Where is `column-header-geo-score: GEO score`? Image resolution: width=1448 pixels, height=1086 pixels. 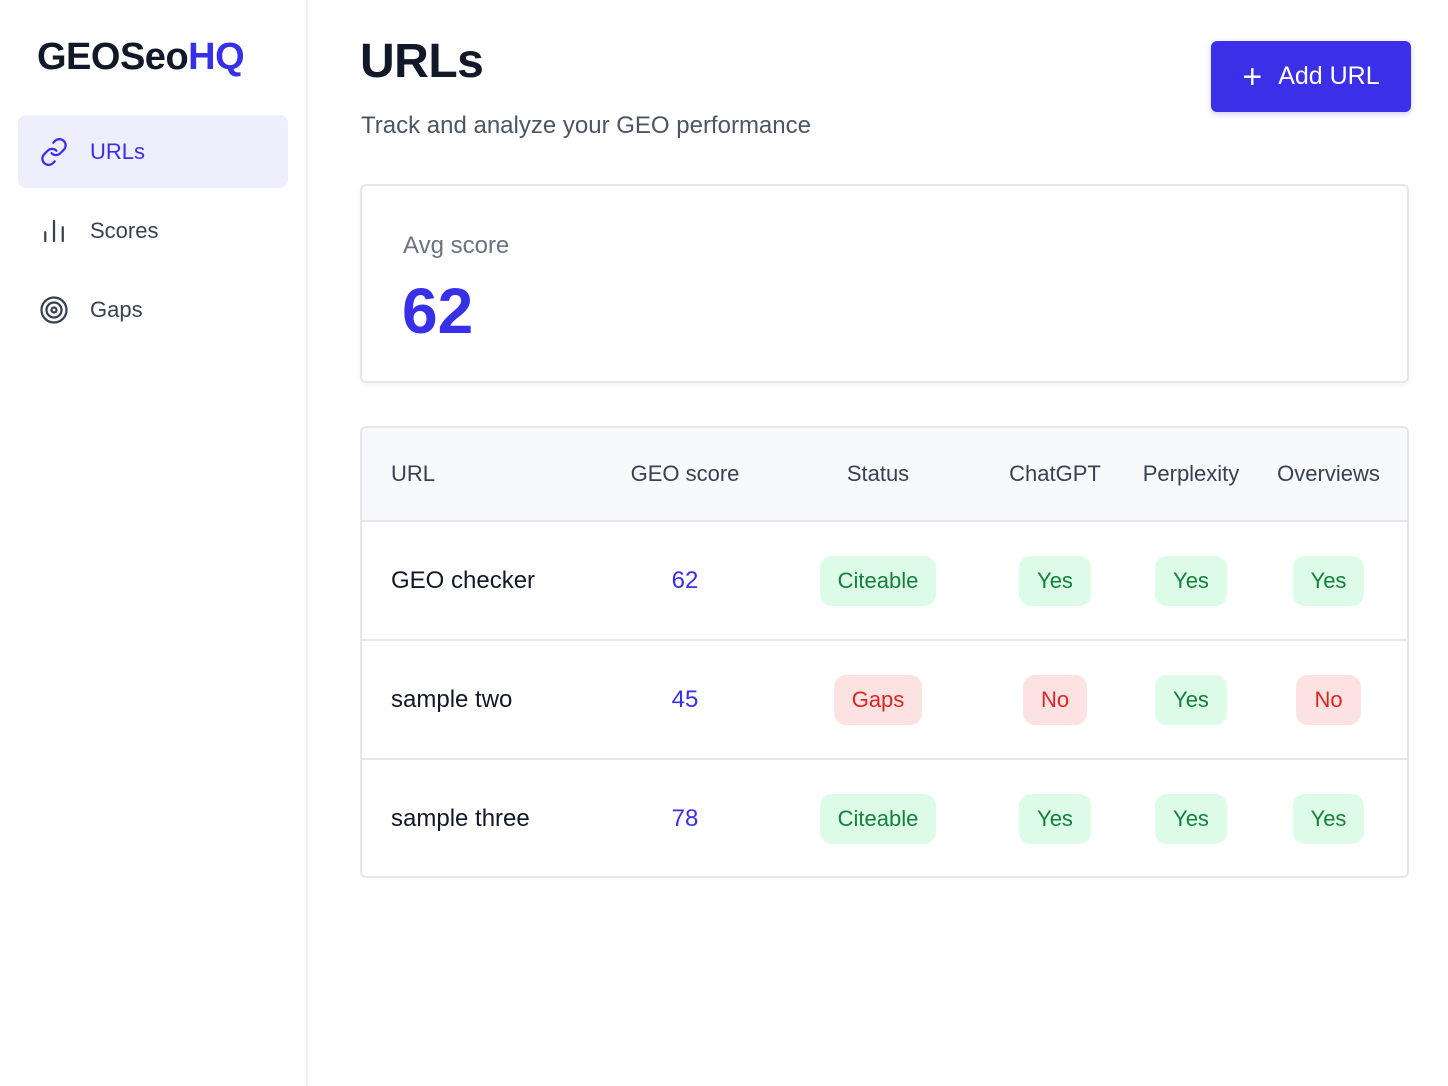
column-header-geo-score: GEO score is located at coordinates (685, 475).